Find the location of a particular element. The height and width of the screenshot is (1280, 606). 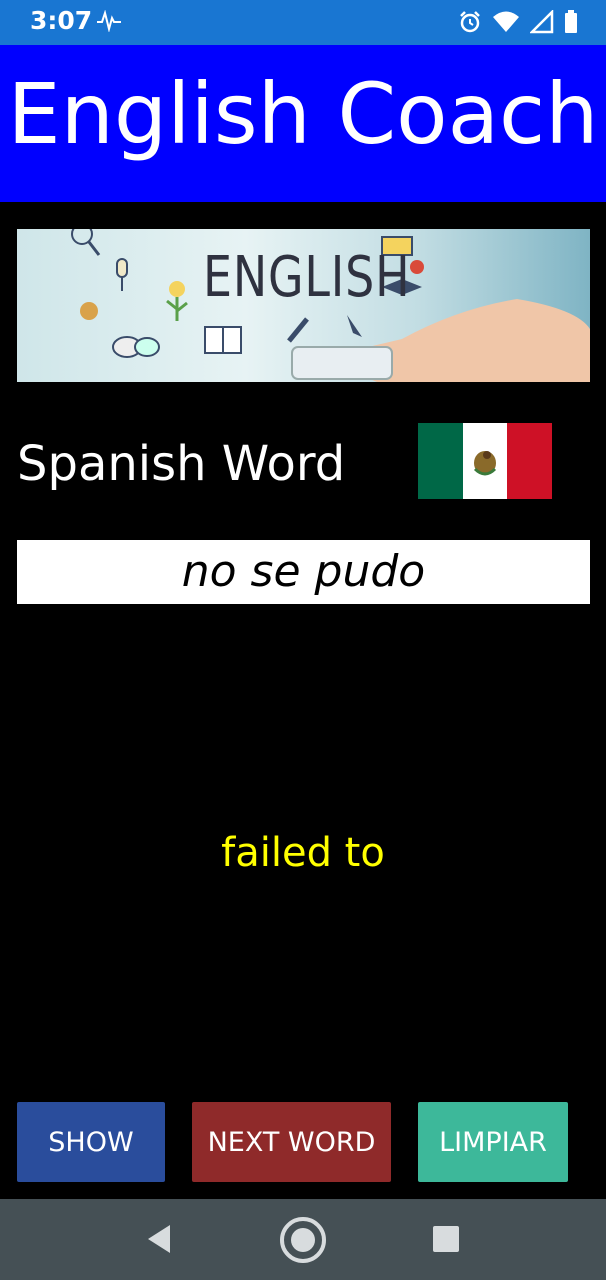

recents-icon is located at coordinates (446, 1241).